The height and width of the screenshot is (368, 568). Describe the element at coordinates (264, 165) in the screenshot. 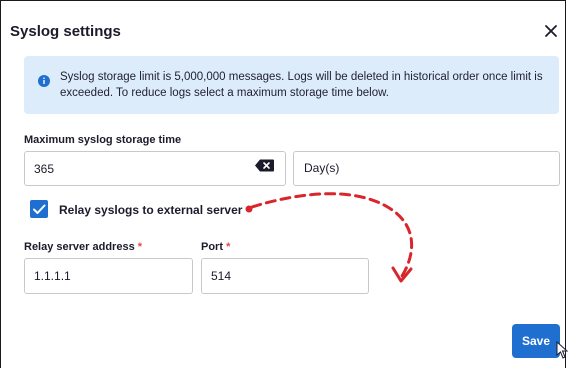

I see `backspace-clear-icon` at that location.